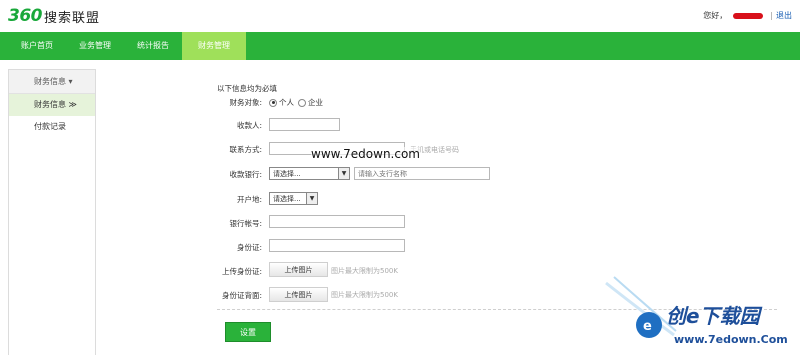 Image resolution: width=800 pixels, height=355 pixels. I want to click on payee-label: 收款人:, so click(249, 125).